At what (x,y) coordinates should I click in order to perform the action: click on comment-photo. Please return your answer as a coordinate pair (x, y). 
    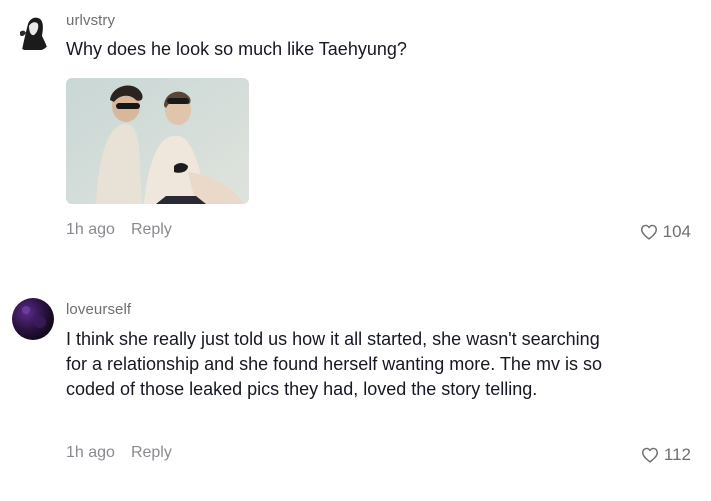
    Looking at the image, I should click on (157, 141).